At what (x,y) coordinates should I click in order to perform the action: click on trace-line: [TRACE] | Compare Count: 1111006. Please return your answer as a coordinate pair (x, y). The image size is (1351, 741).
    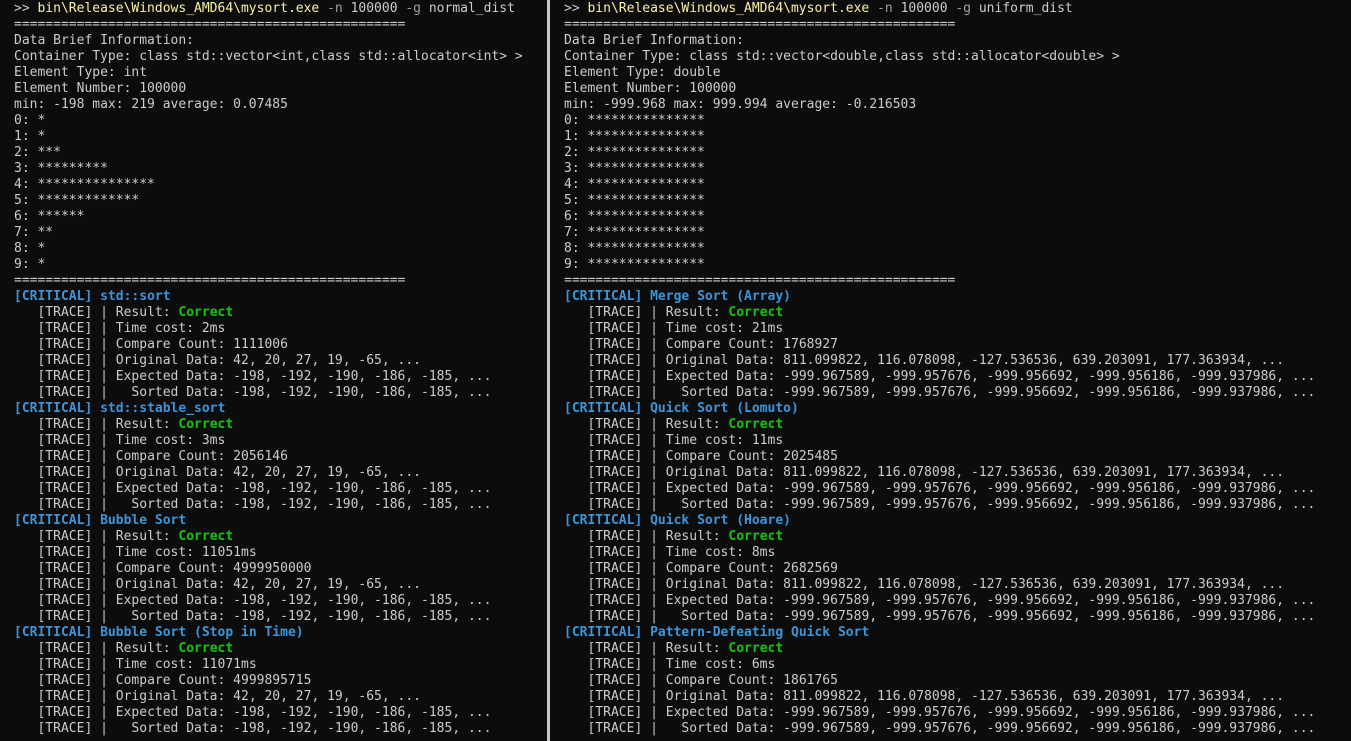
    Looking at the image, I should click on (268, 345).